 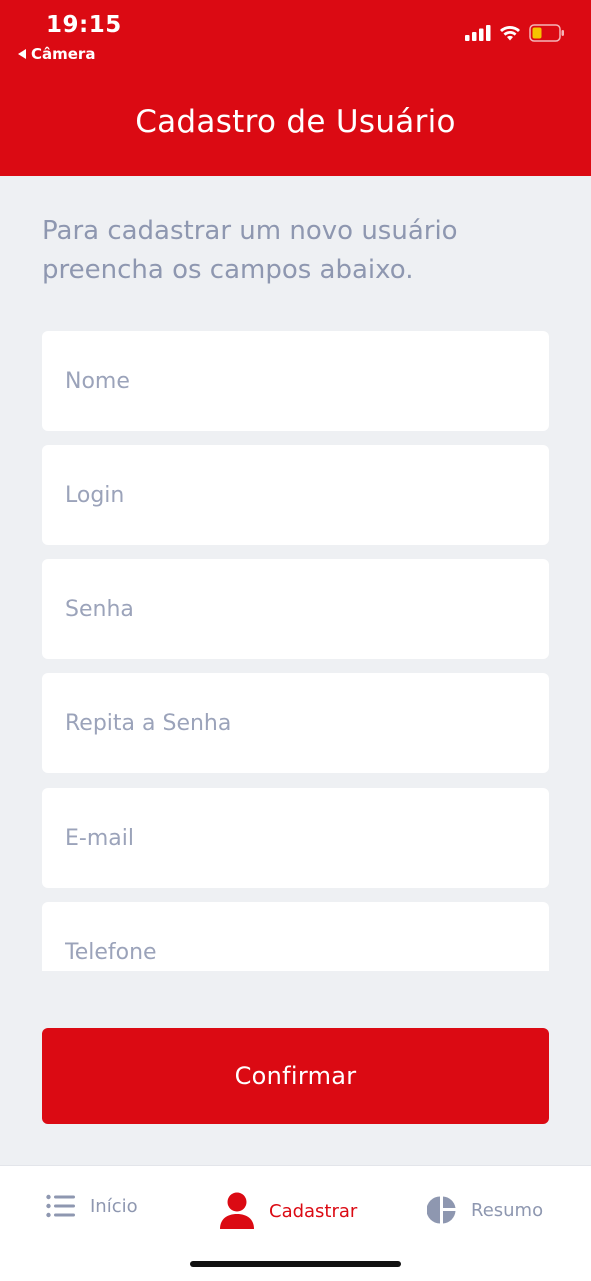 I want to click on name-input, so click(x=307, y=381).